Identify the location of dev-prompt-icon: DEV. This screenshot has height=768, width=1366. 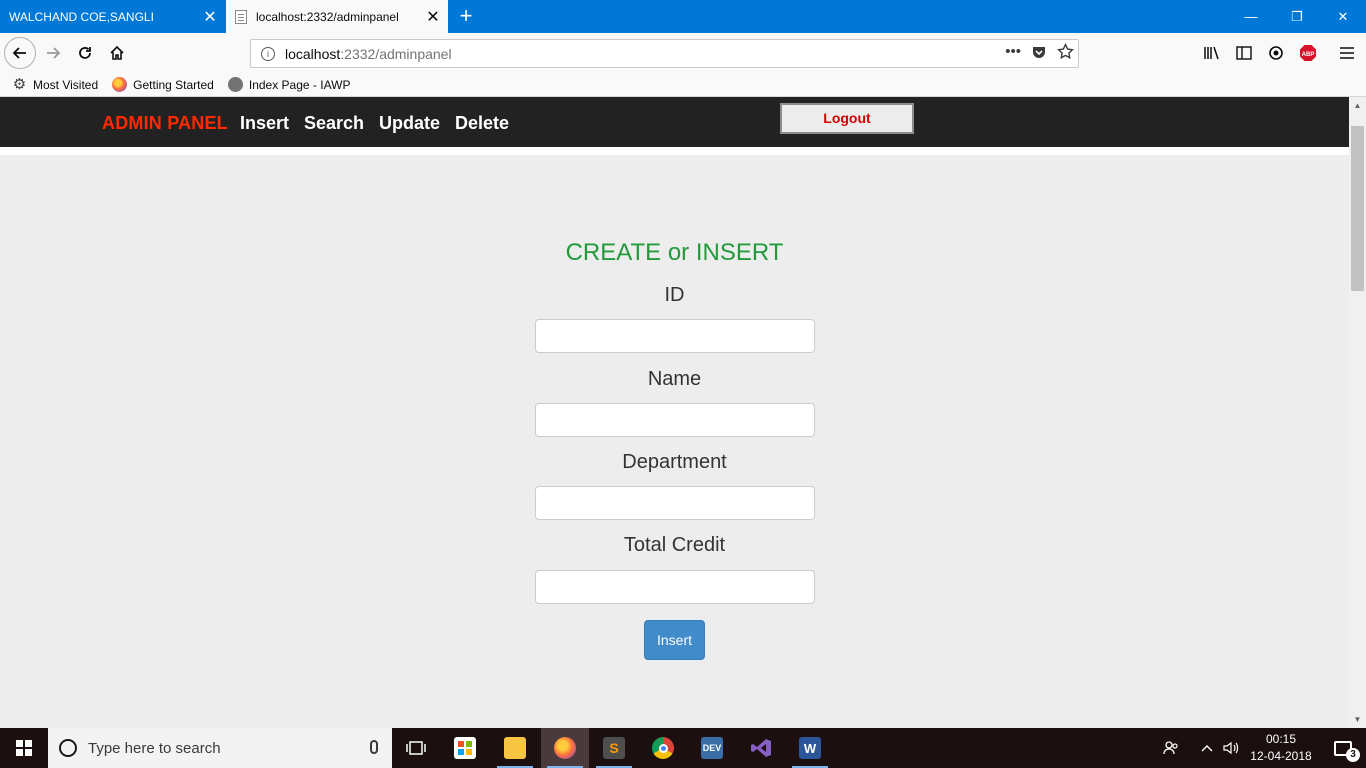
(712, 748).